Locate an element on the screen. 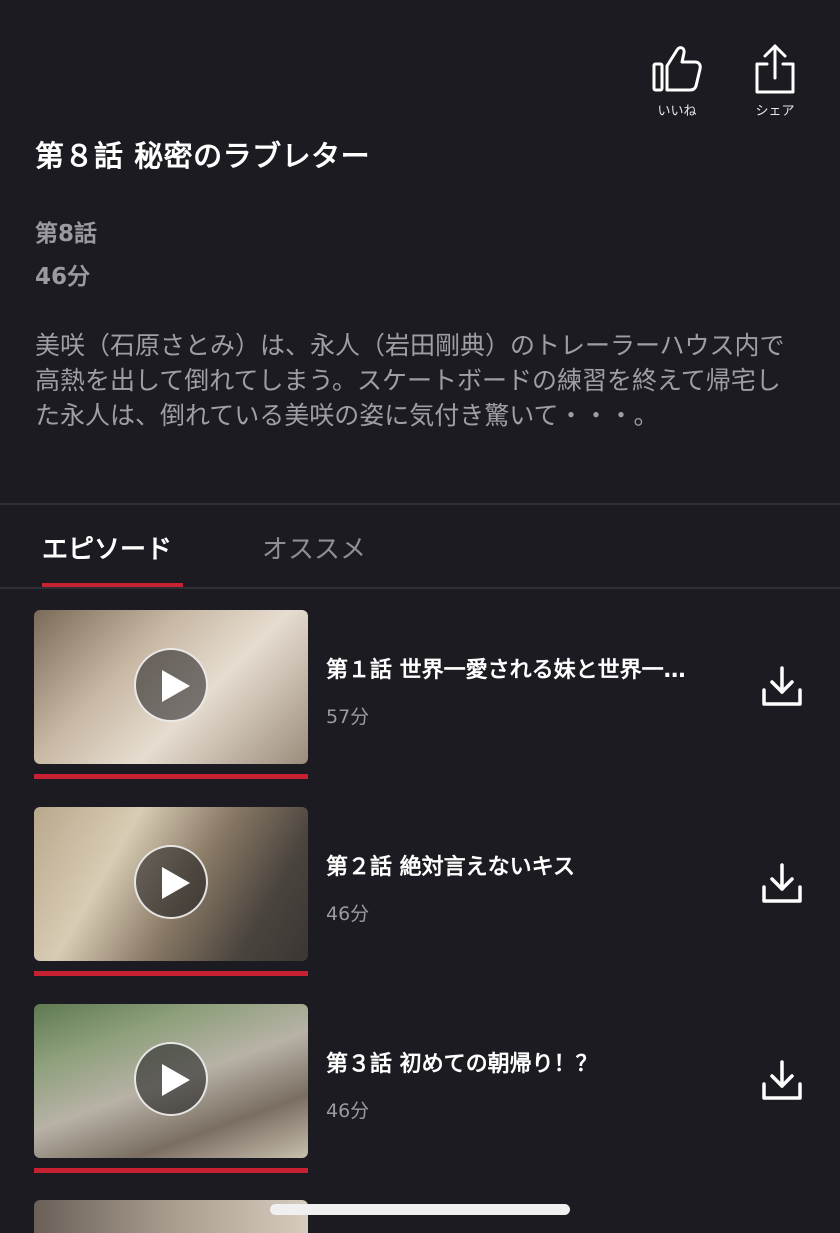 This screenshot has width=840, height=1233. list-item: 第３話 初めての朝帰り！？ 46分 is located at coordinates (420, 1090).